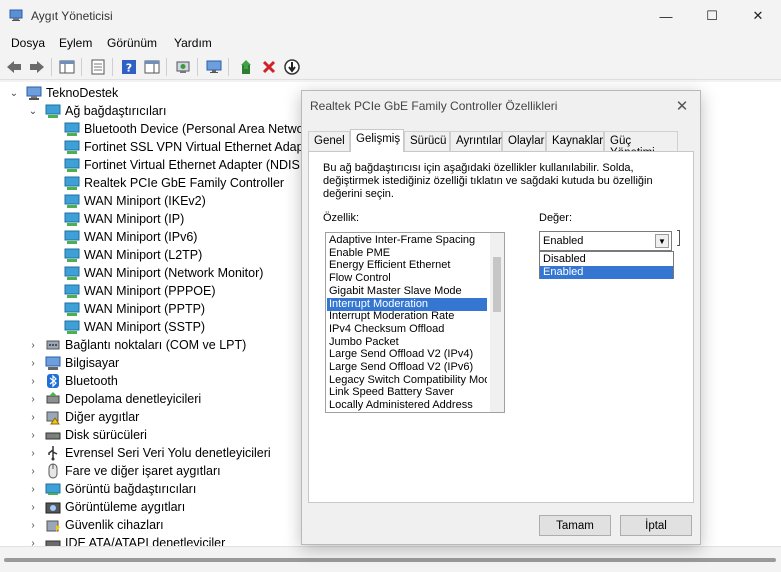 The image size is (781, 572). I want to click on tree-device-item: Bluetooth Device (Personal Area Network, so click(189, 129).